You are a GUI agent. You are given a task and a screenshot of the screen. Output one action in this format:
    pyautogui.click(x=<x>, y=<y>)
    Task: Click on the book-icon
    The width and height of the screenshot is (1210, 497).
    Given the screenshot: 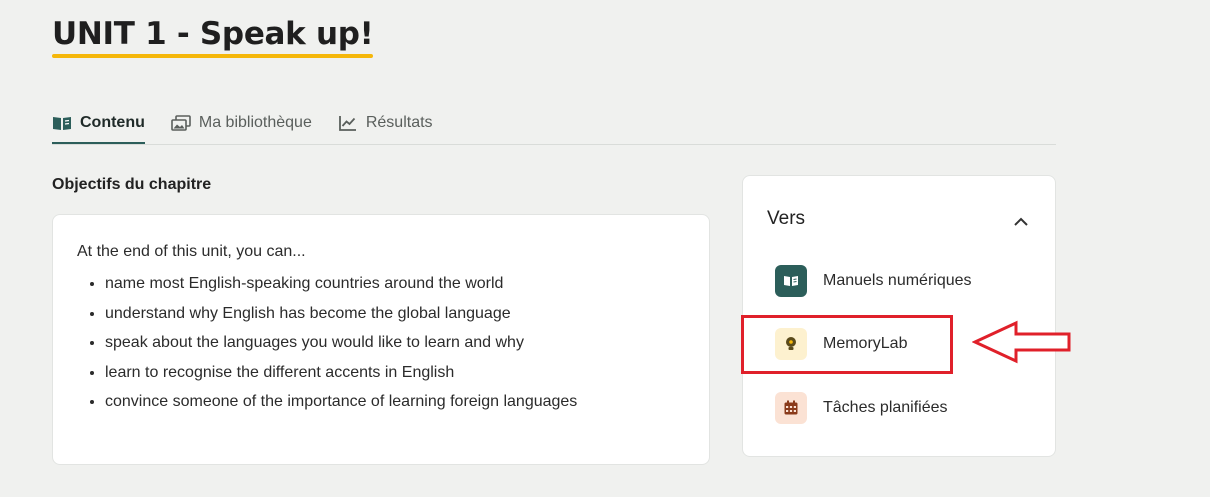 What is the action you would take?
    pyautogui.click(x=791, y=281)
    